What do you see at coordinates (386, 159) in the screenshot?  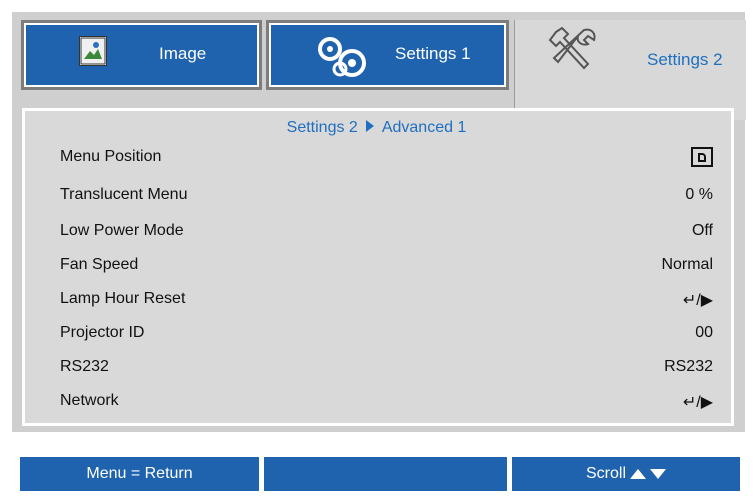 I see `menu-item-menu-position: Menu Position` at bounding box center [386, 159].